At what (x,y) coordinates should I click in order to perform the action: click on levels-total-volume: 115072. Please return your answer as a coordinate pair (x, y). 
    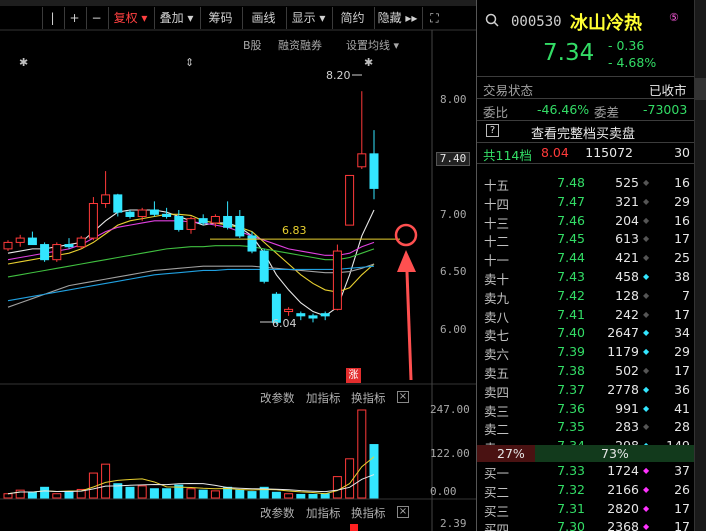
    Looking at the image, I should click on (609, 152).